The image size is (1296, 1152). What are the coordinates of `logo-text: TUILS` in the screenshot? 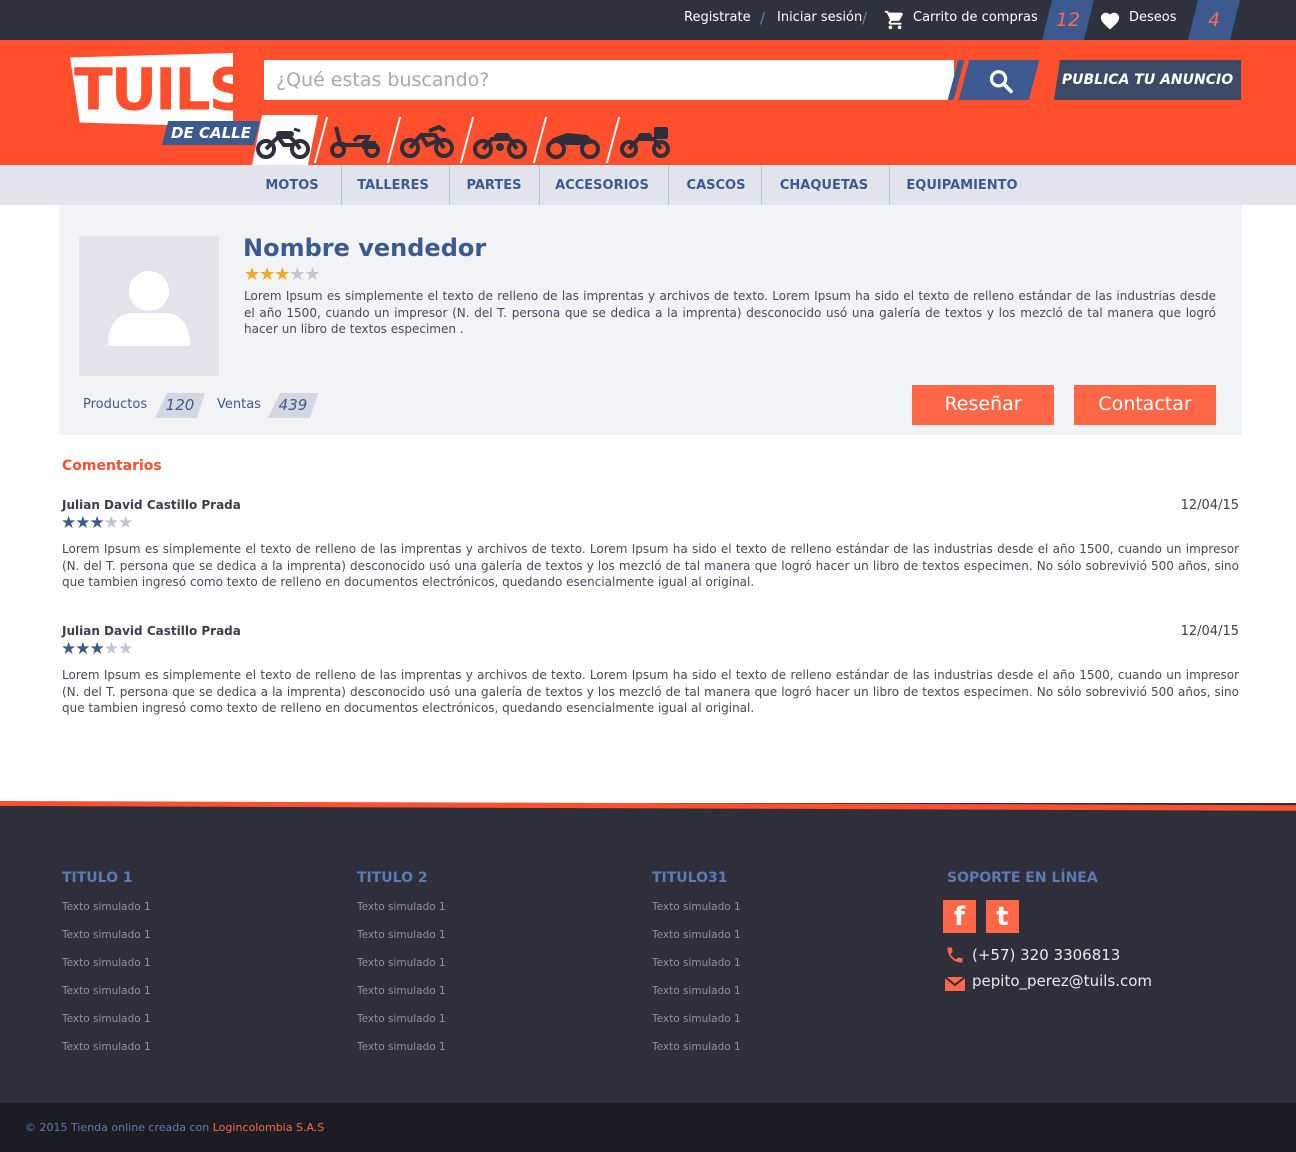 It's located at (162, 90).